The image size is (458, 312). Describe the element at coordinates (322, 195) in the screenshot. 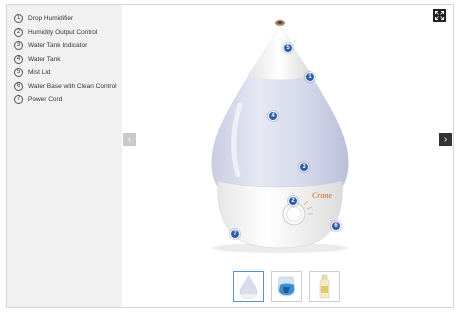

I see `brand-logo: Crane` at that location.